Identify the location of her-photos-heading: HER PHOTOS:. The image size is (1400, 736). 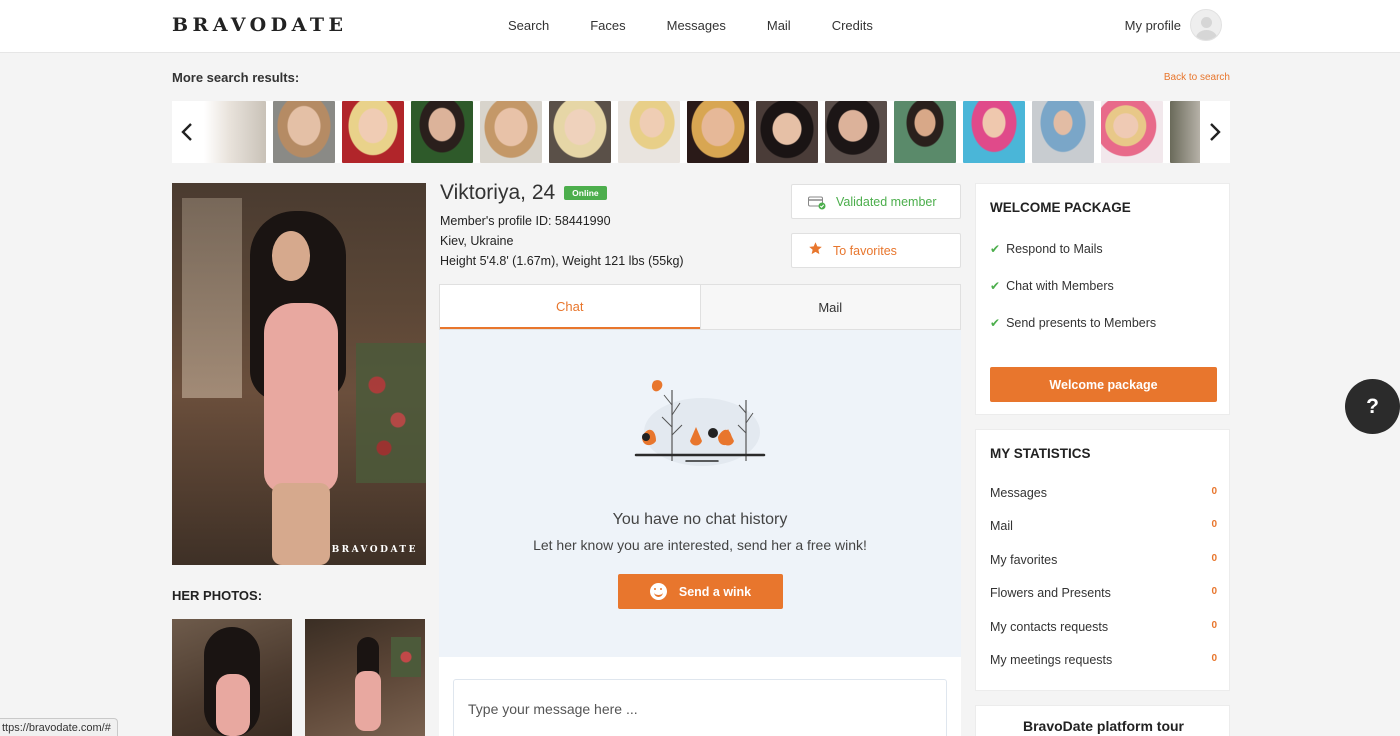
(217, 595).